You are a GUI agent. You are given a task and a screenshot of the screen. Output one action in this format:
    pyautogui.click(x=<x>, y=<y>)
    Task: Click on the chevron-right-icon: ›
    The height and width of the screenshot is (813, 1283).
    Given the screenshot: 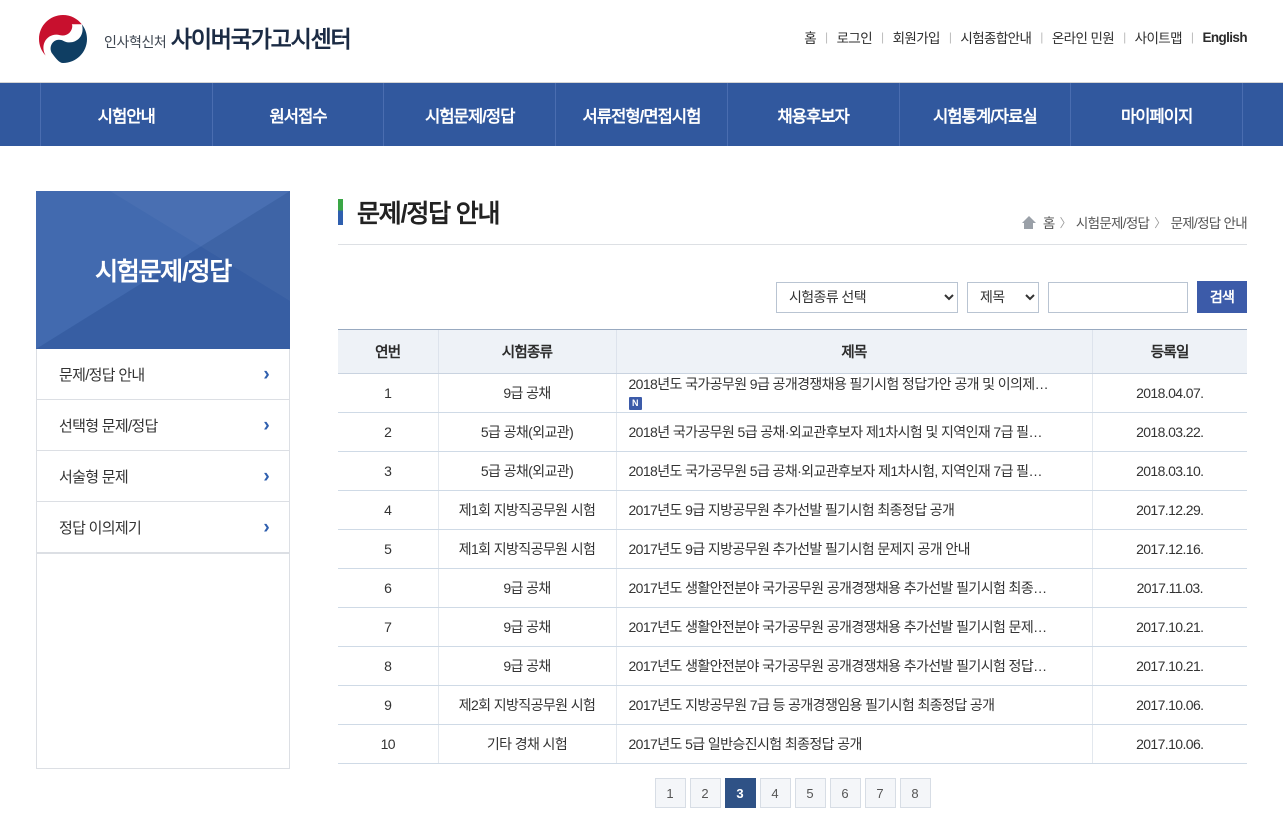 What is the action you would take?
    pyautogui.click(x=266, y=374)
    